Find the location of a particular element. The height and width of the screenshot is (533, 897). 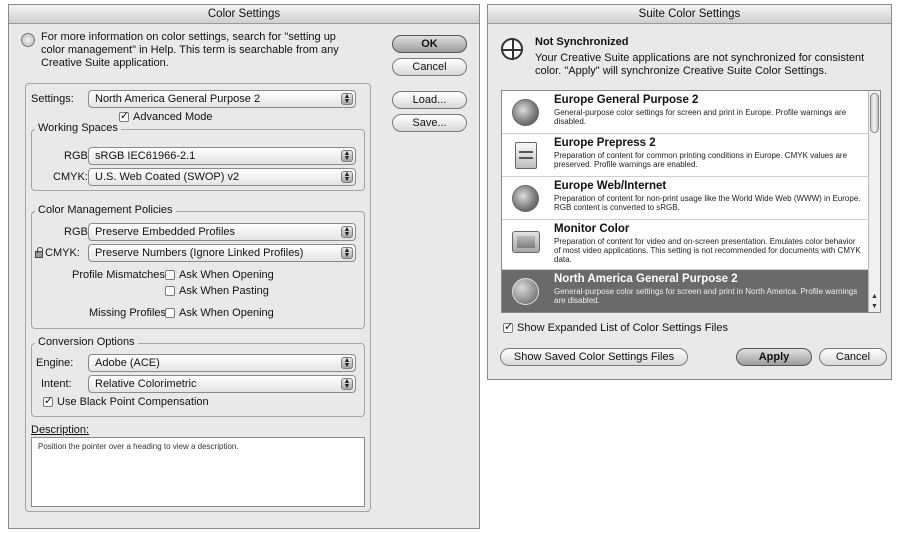

working-rgb-label: RGB: is located at coordinates (77, 156).